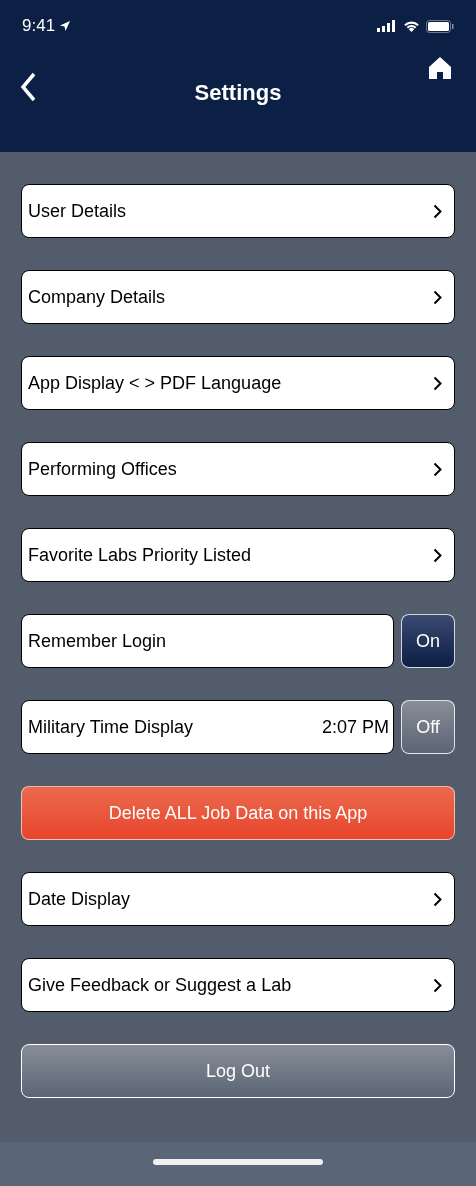  I want to click on page-title: Settings, so click(238, 92).